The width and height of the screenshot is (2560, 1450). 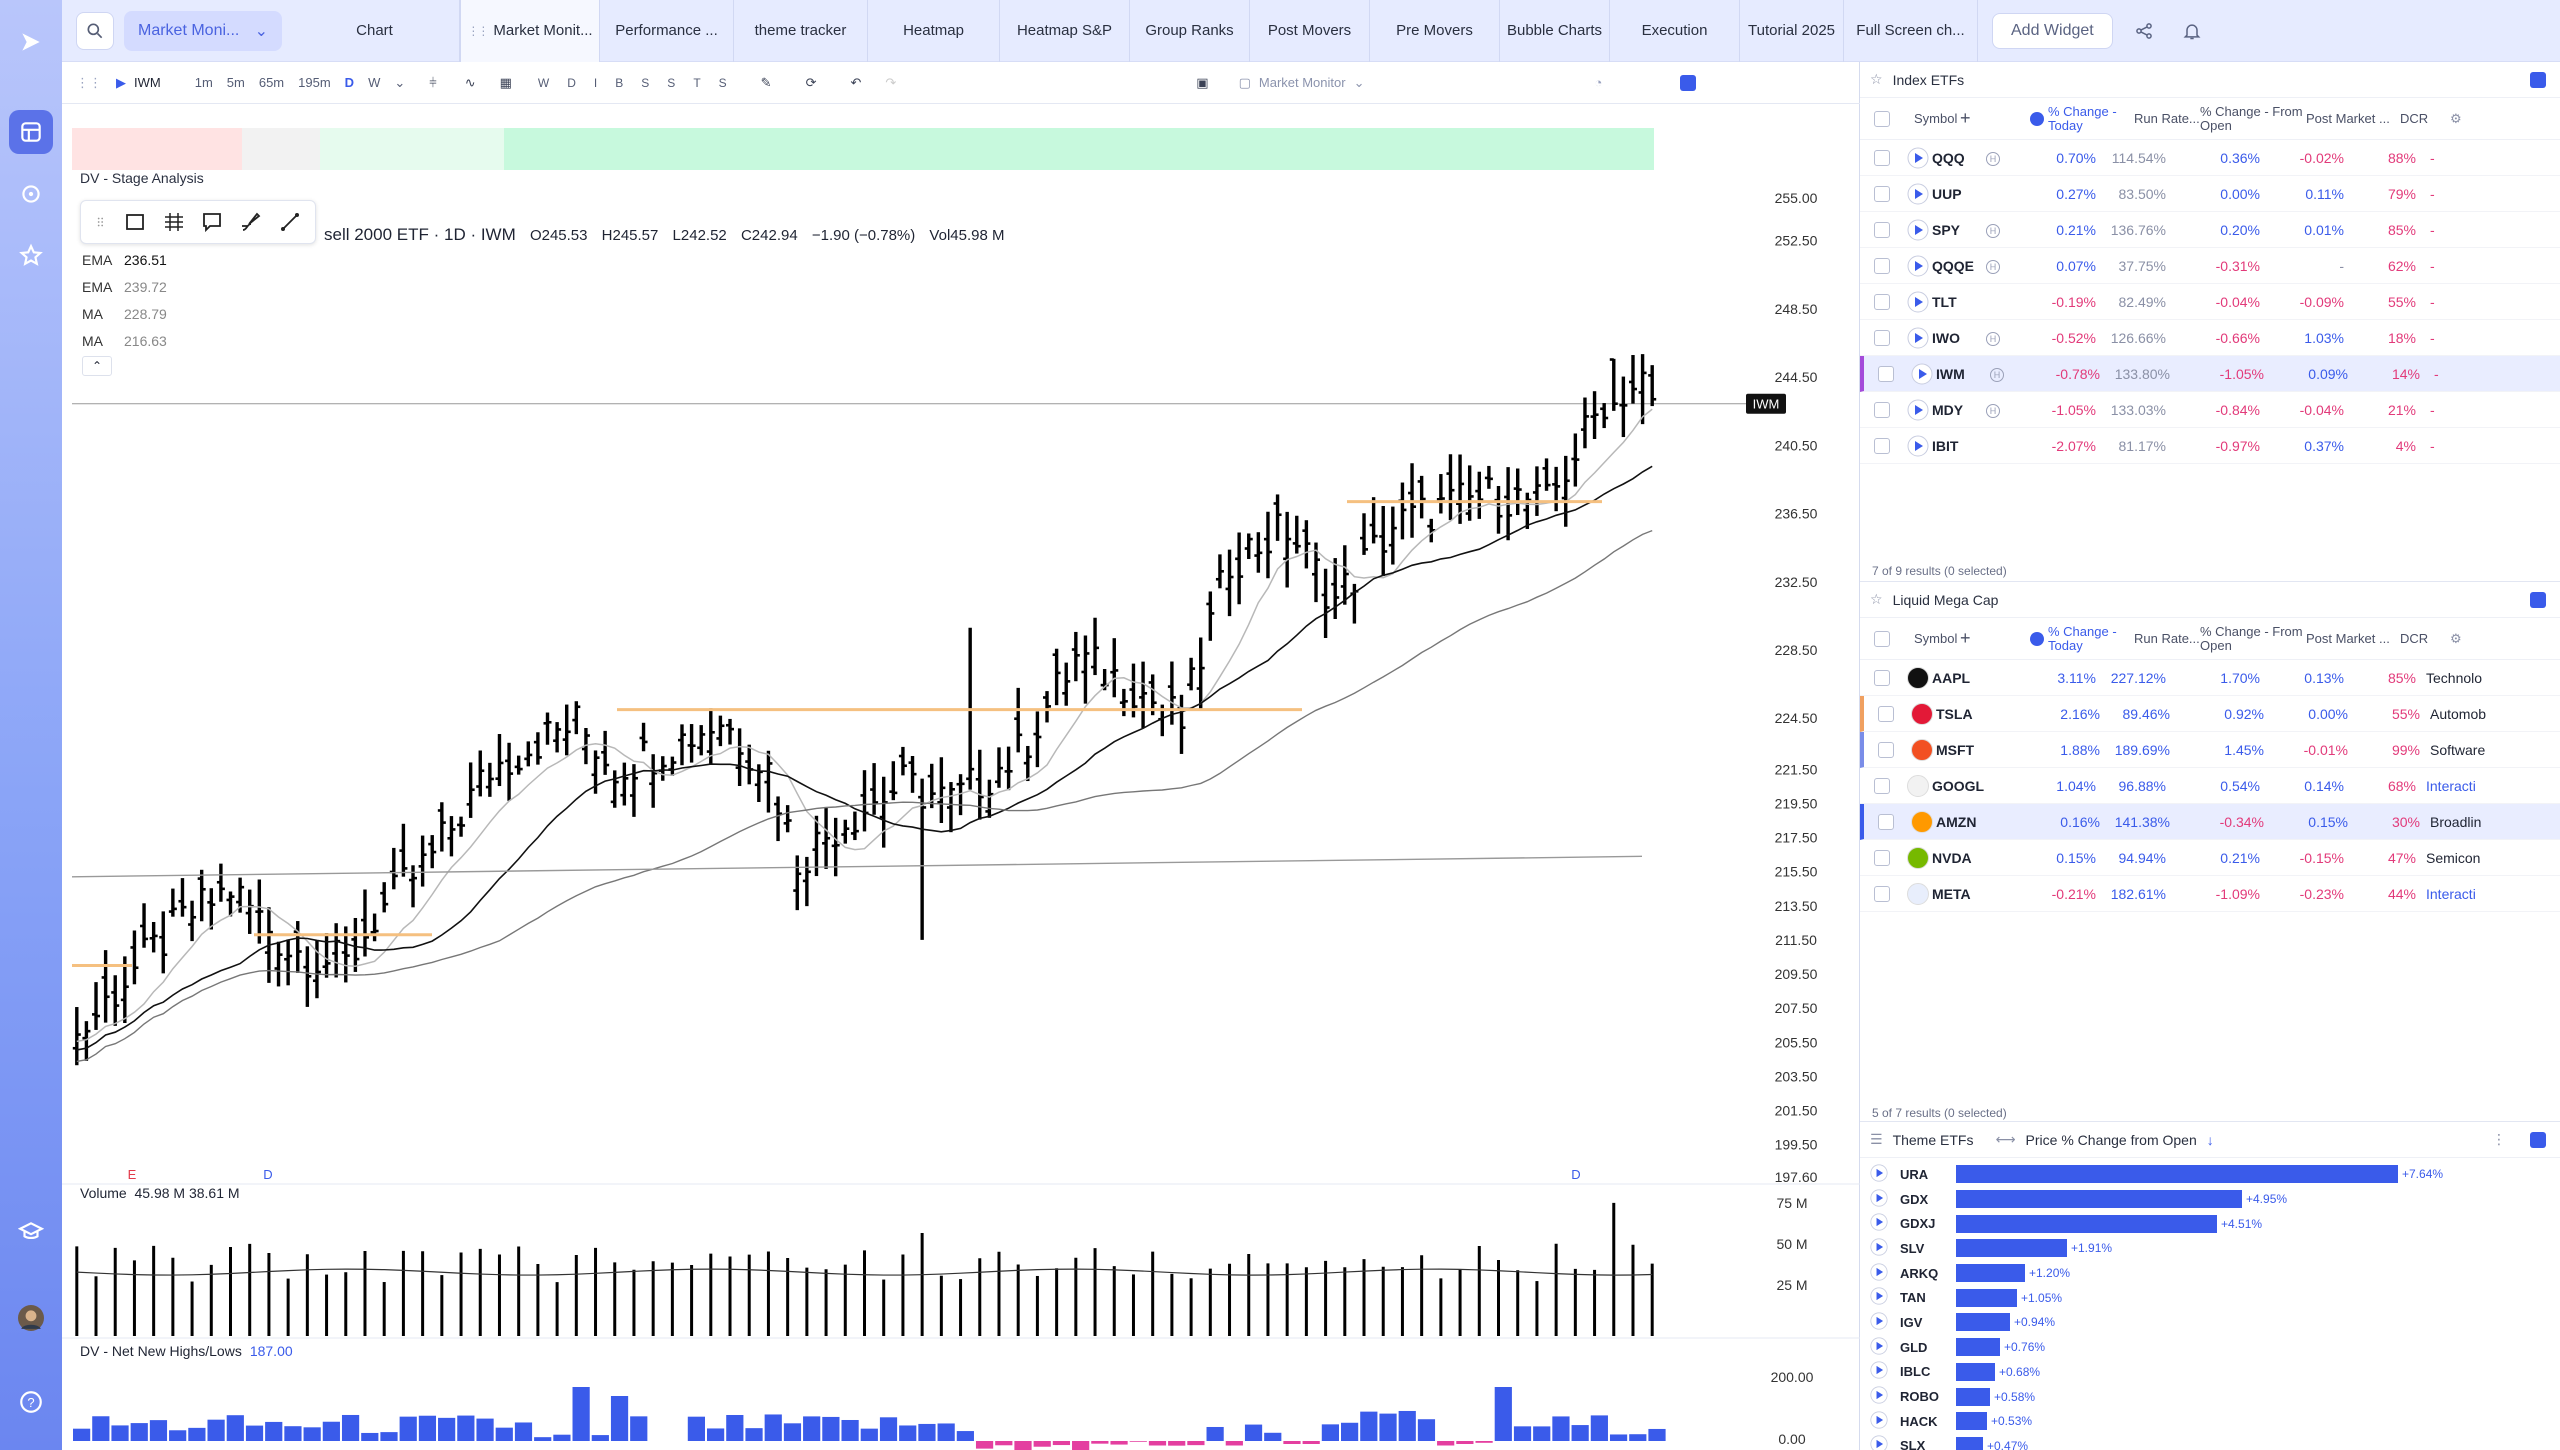 I want to click on monitor-link: ▢ Market Monitor ⌄, so click(x=1302, y=83).